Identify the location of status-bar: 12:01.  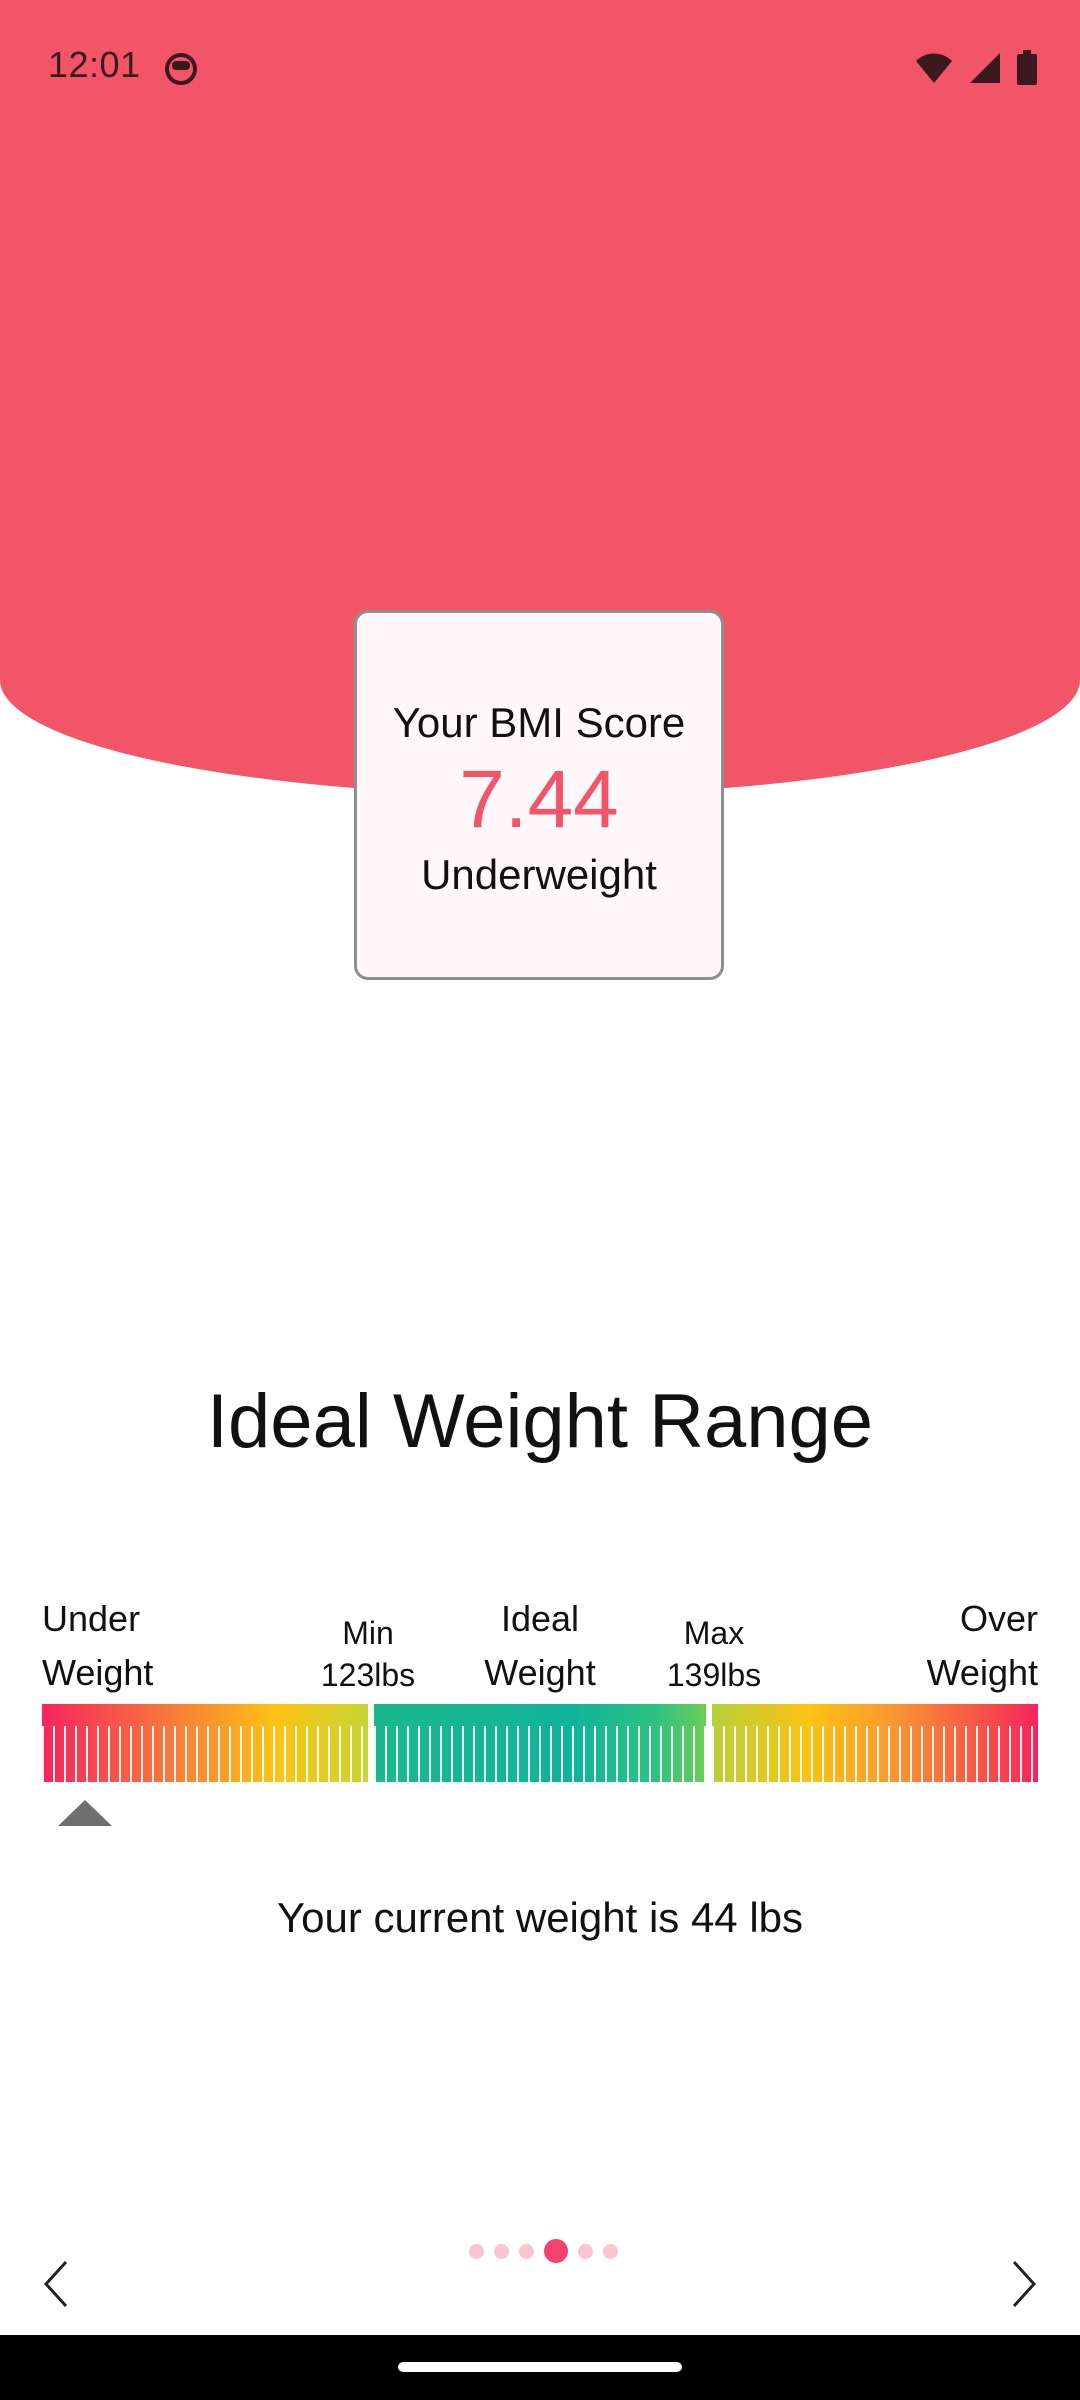
(540, 70).